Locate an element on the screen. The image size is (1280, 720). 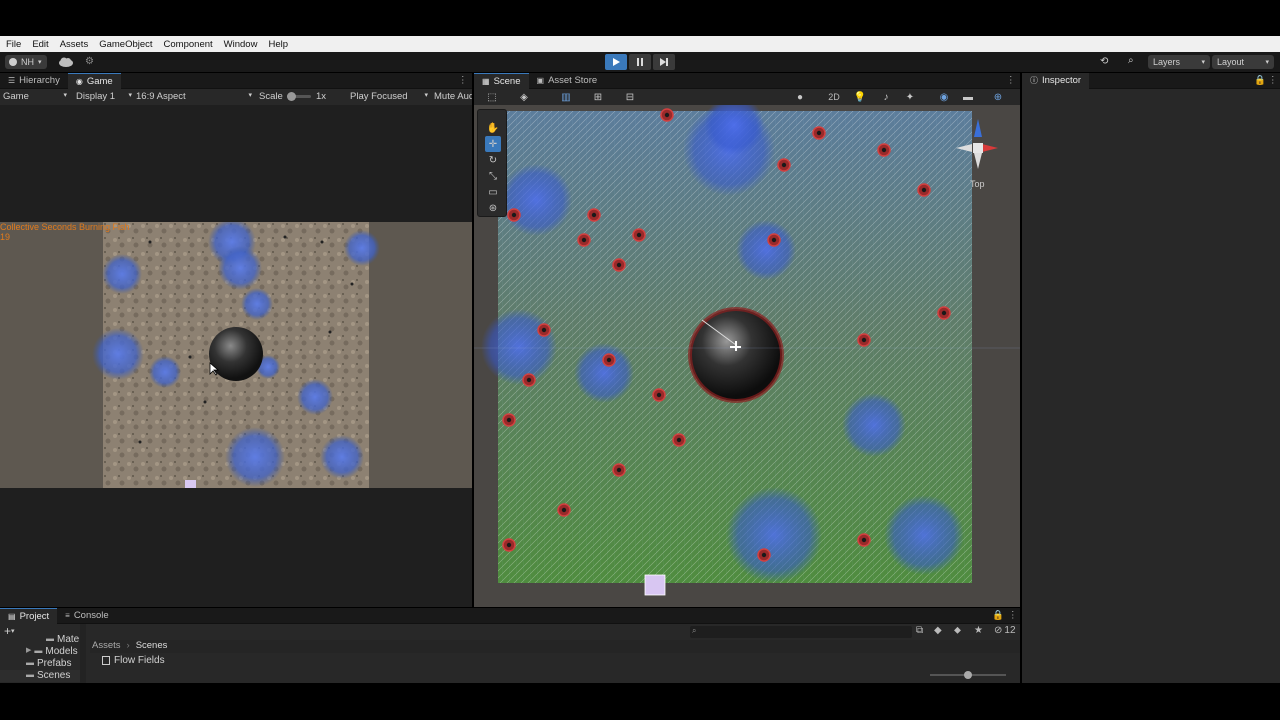
game-mode-dropdown: Game ▾ is located at coordinates (35, 96).